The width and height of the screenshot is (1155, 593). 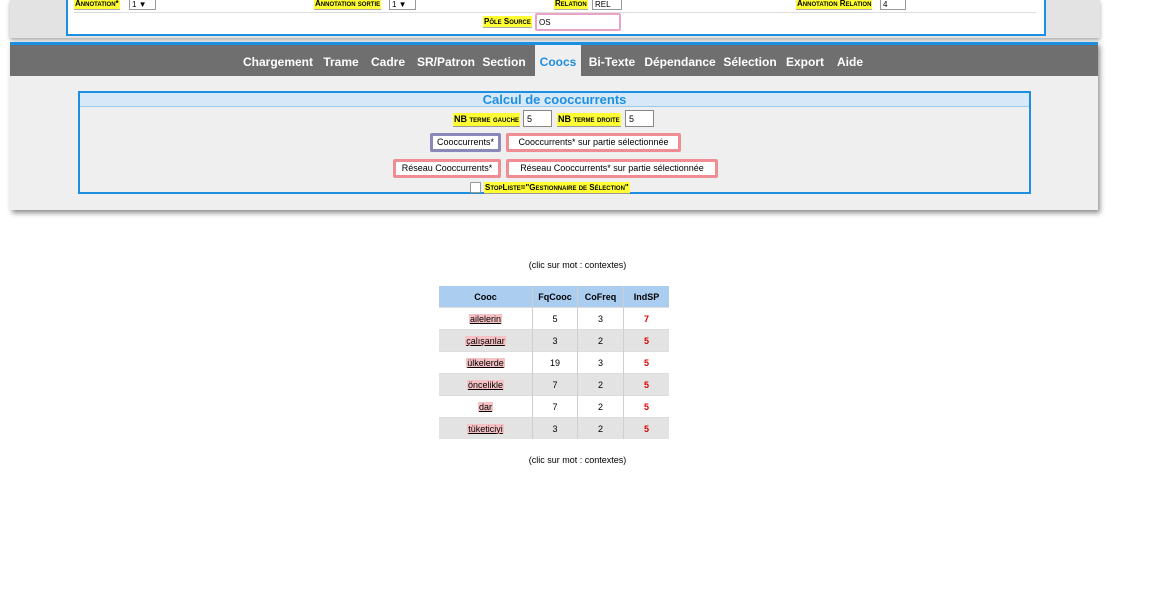 What do you see at coordinates (446, 60) in the screenshot?
I see `tab-sr-patron: SR/Patron` at bounding box center [446, 60].